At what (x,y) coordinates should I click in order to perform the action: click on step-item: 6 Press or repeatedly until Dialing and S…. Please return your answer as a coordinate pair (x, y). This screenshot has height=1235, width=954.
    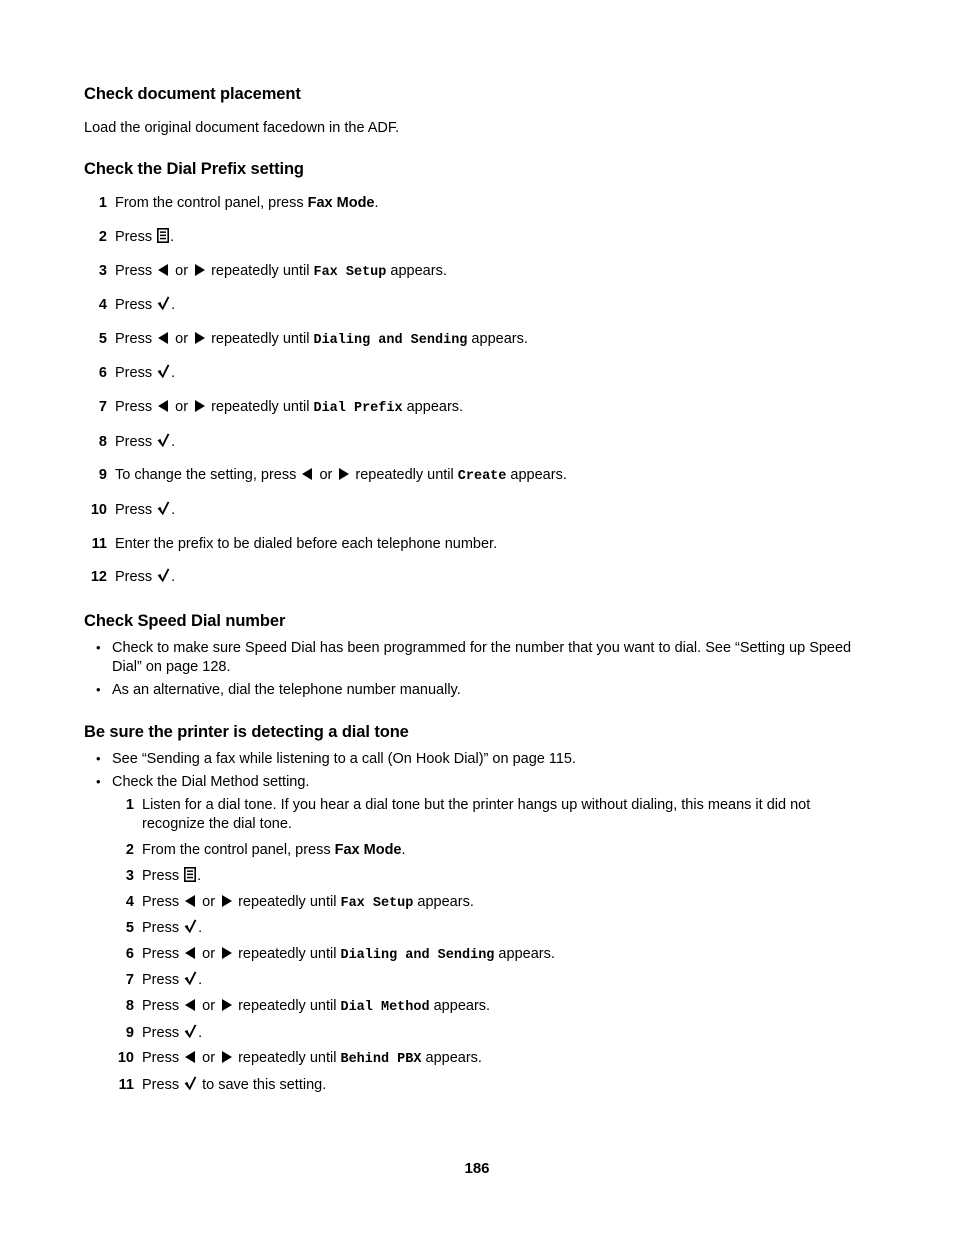
    Looking at the image, I should click on (491, 955).